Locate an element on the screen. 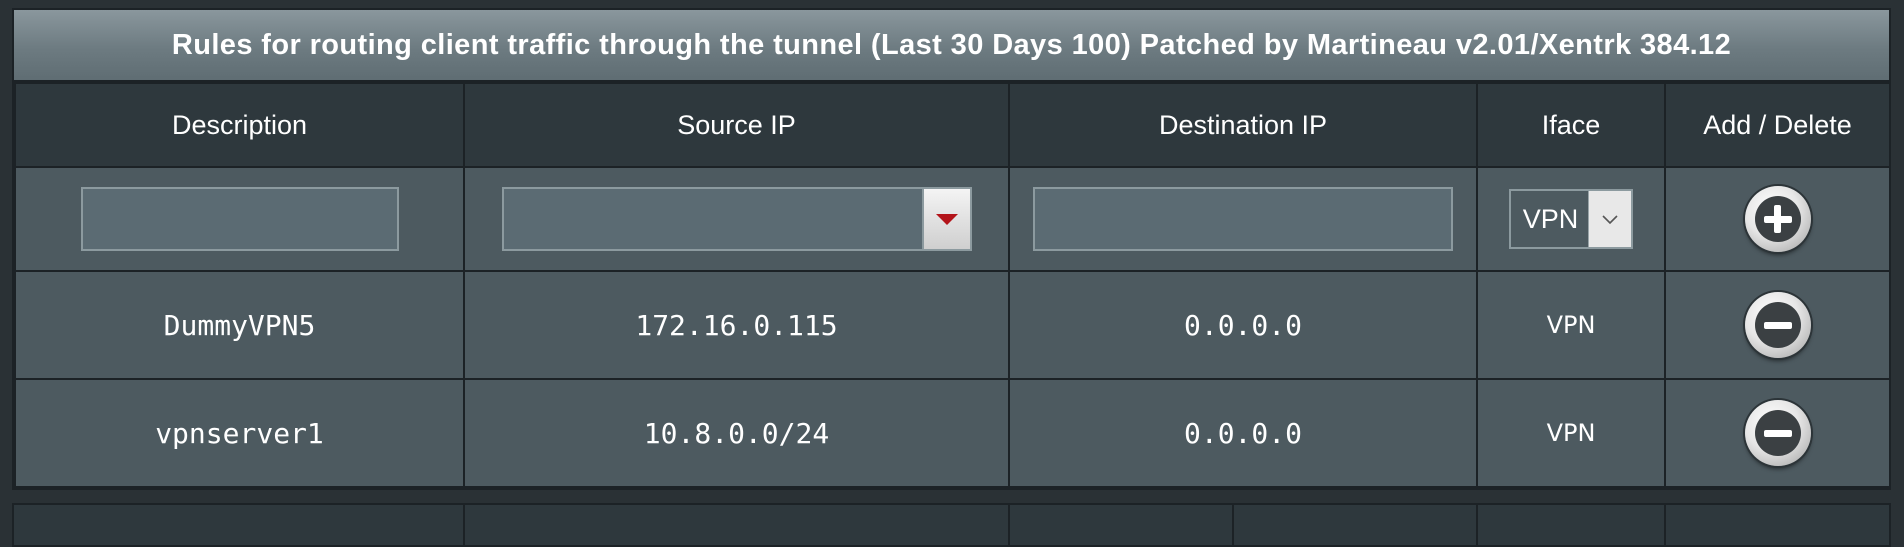 This screenshot has height=547, width=1904. source-ip-input is located at coordinates (711, 219).